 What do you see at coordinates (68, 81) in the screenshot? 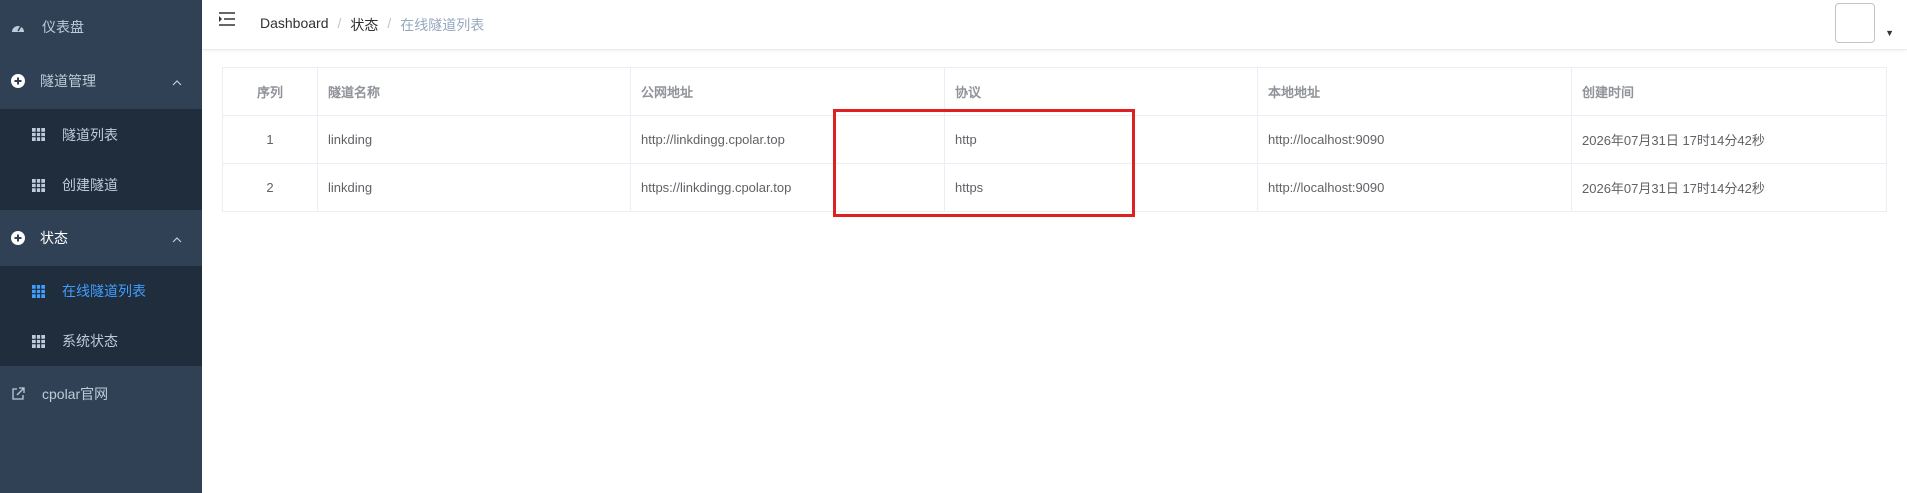
I see `sidebar-item-label: 隧道管理` at bounding box center [68, 81].